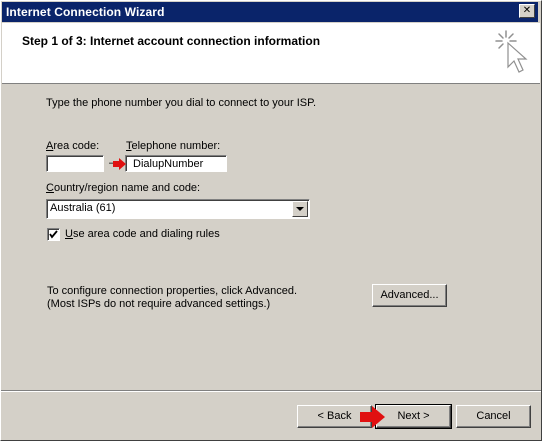  Describe the element at coordinates (271, 391) in the screenshot. I see `footer-divider` at that location.